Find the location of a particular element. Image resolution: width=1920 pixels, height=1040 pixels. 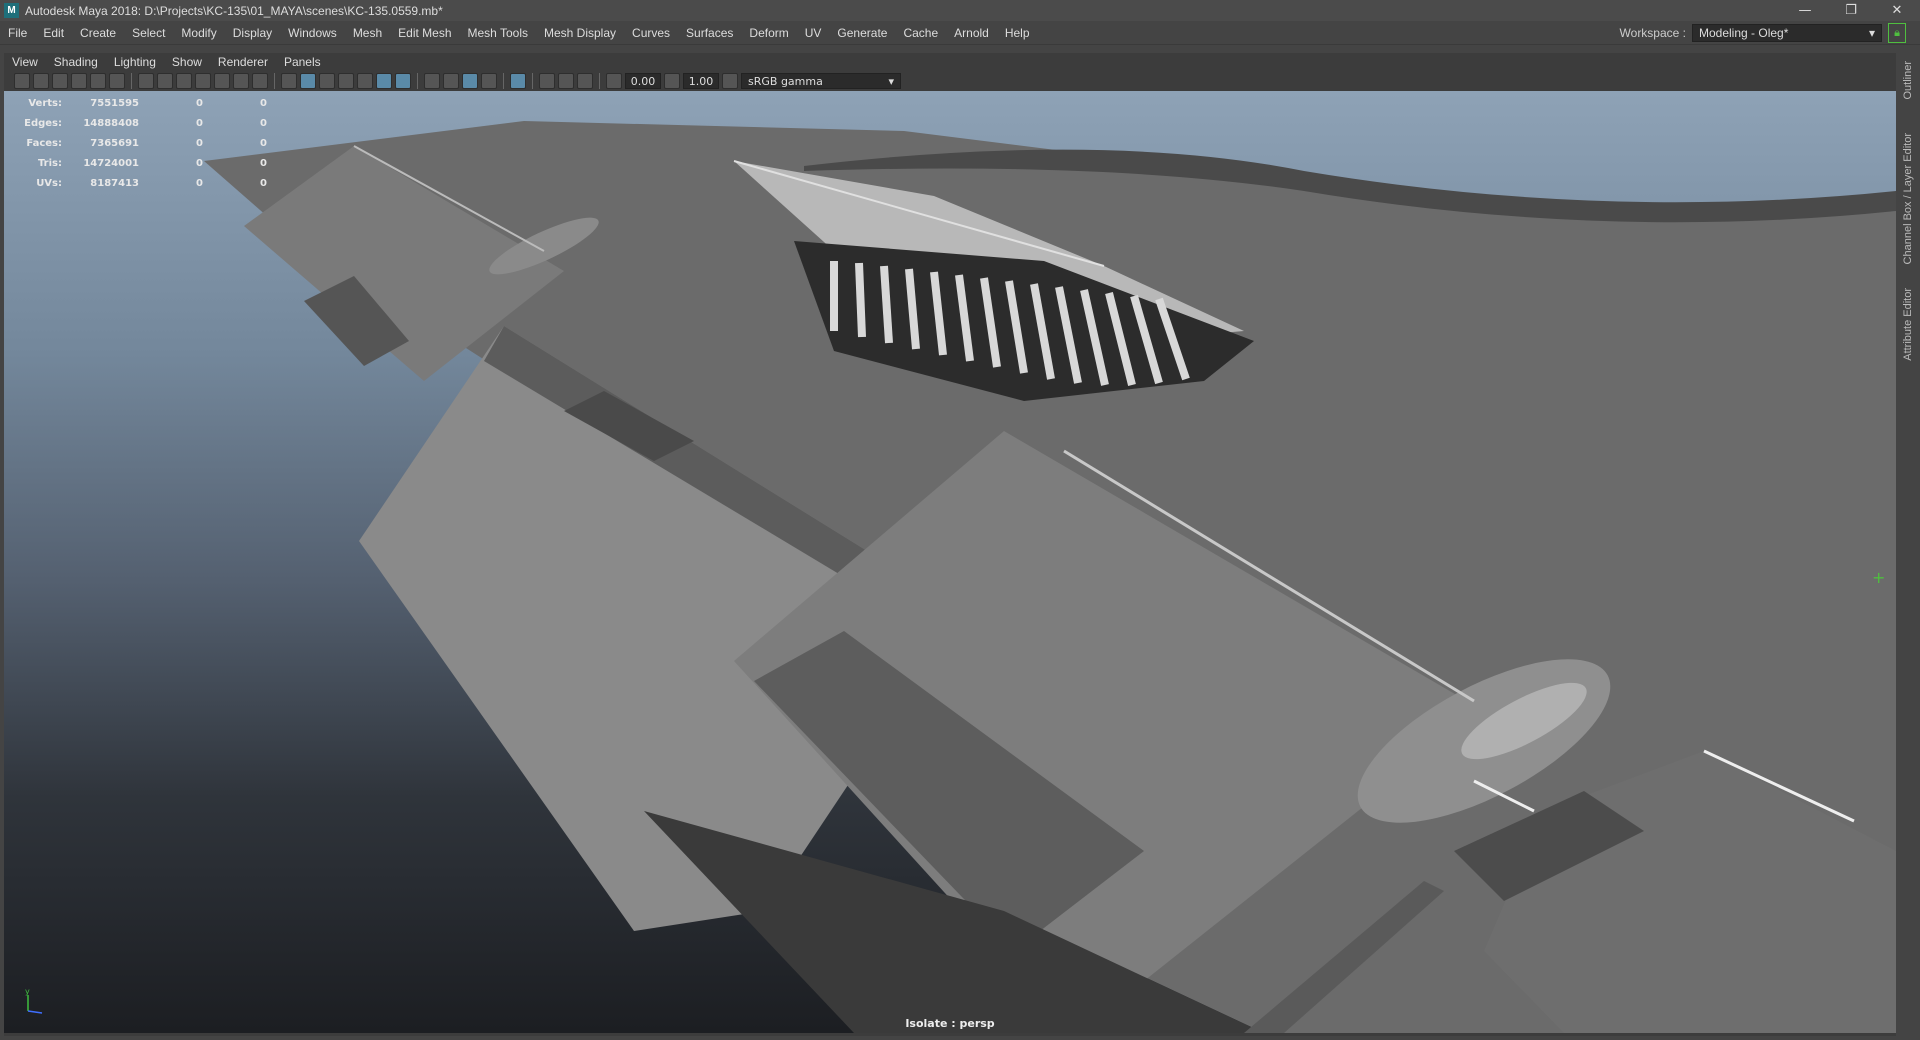

panel-menu-shading: Shading is located at coordinates (76, 62).